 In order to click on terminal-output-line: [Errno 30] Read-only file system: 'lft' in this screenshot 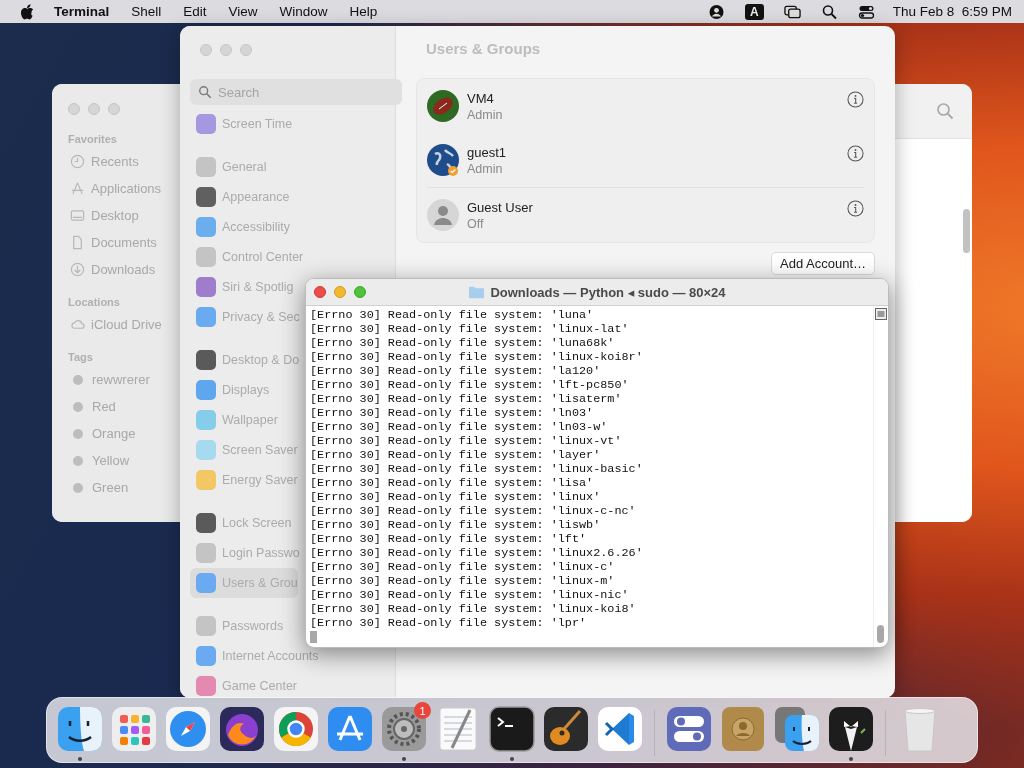, I will do `click(449, 539)`.